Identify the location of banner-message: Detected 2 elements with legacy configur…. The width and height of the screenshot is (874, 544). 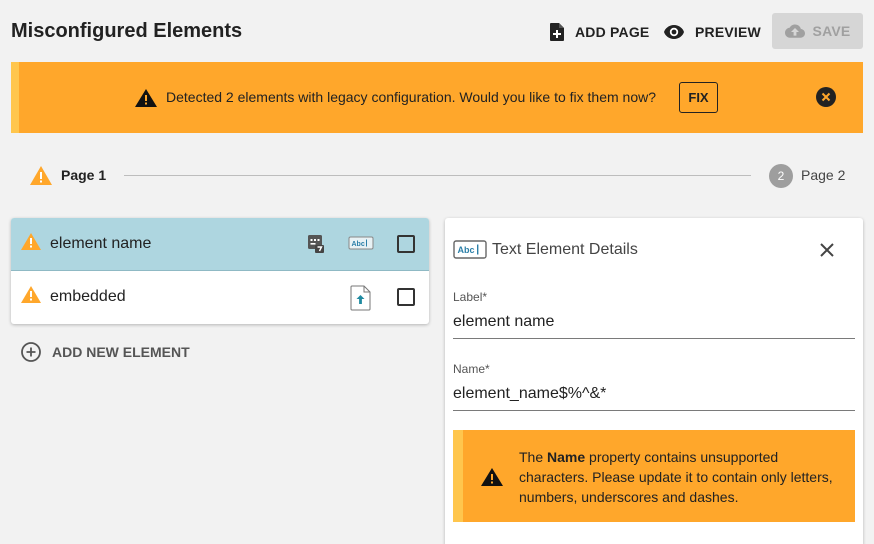
(411, 97).